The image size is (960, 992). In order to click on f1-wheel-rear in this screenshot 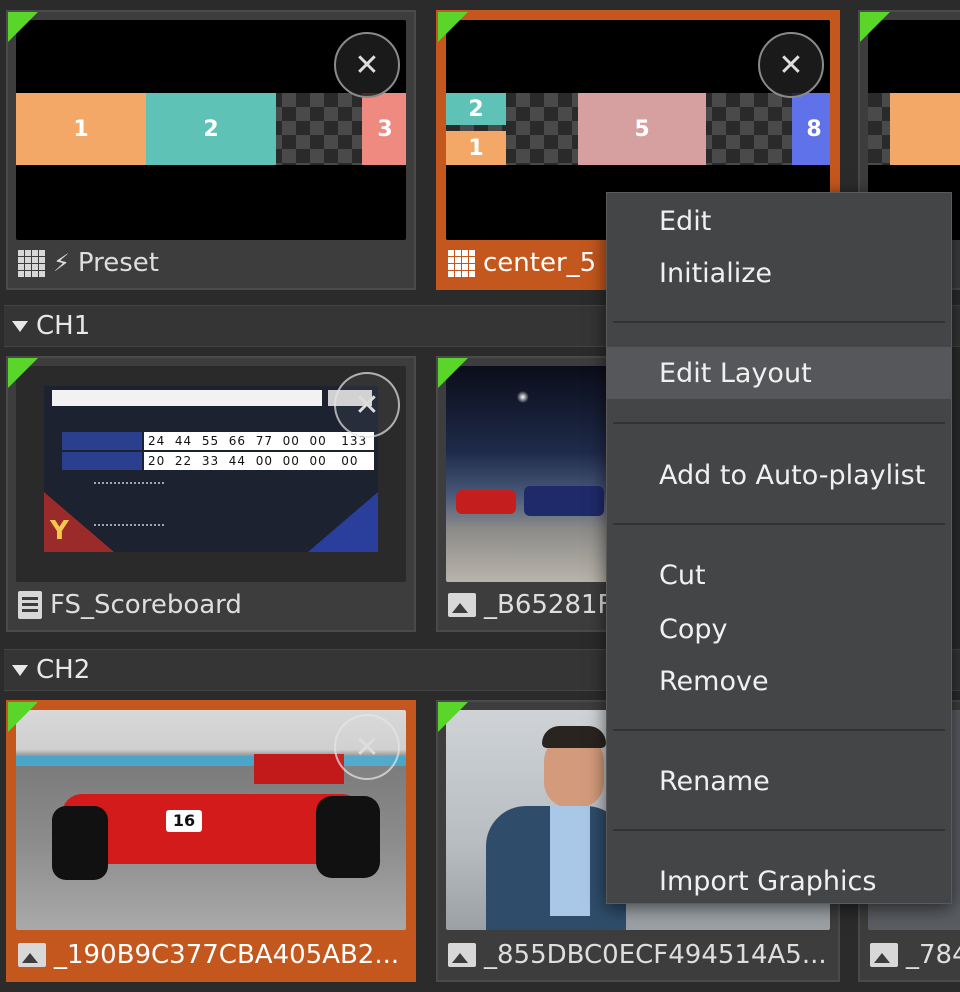, I will do `click(348, 837)`.